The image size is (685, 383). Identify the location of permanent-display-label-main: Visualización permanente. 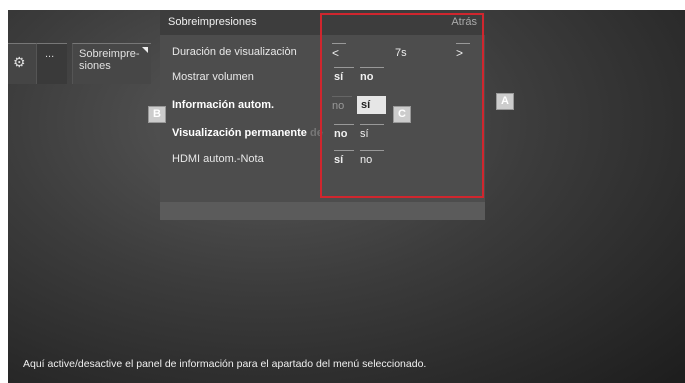
(241, 133).